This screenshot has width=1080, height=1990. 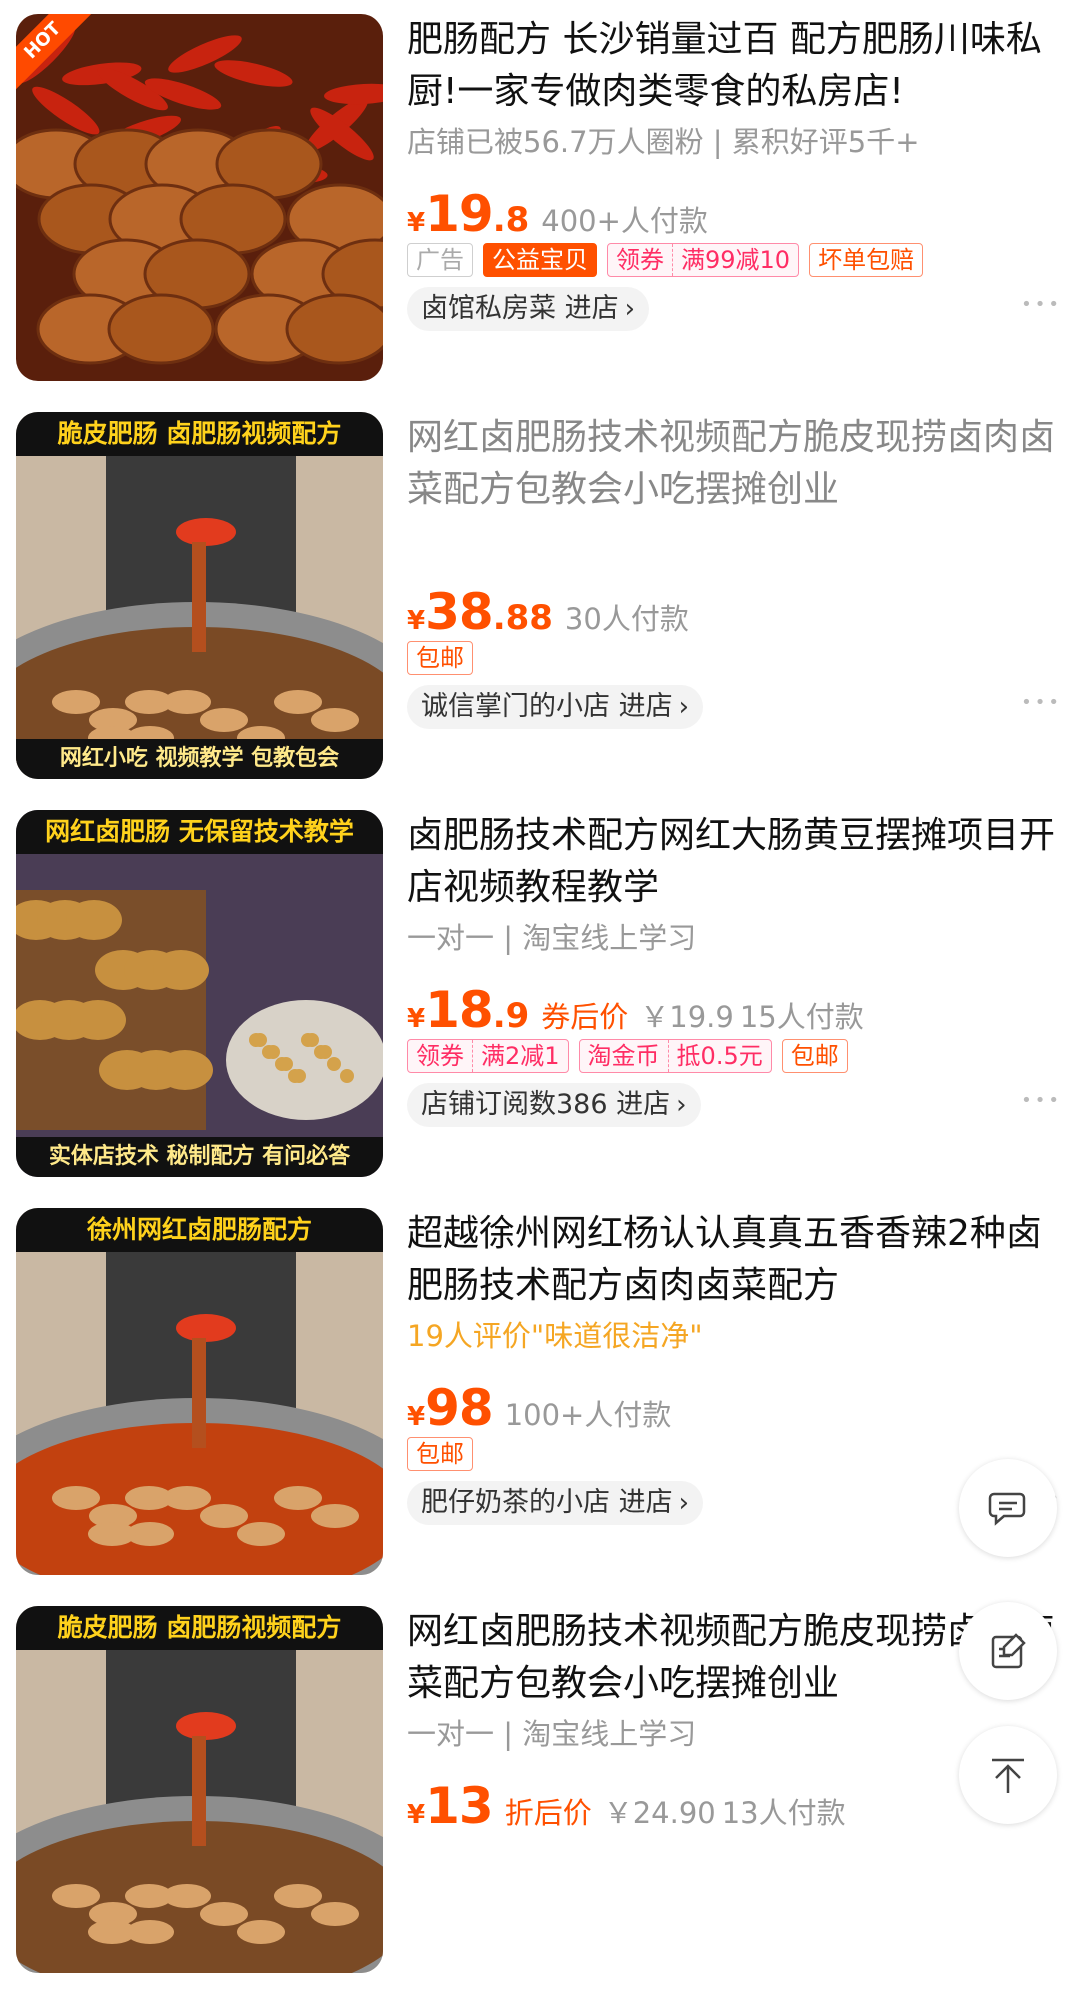 I want to click on service-tag: 公益宝贝, so click(x=540, y=260).